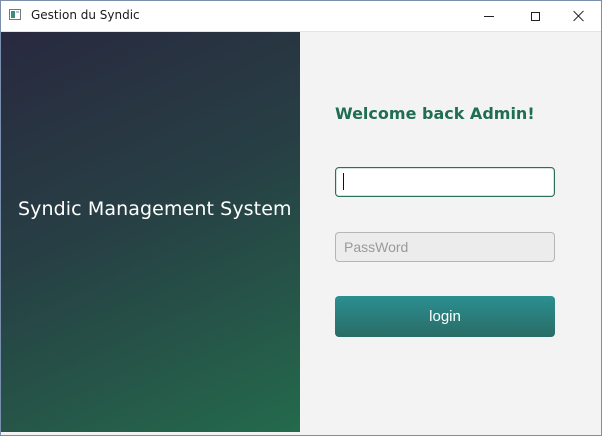 This screenshot has height=436, width=602. What do you see at coordinates (301, 16) in the screenshot?
I see `title-bar: Gestion du Syndic` at bounding box center [301, 16].